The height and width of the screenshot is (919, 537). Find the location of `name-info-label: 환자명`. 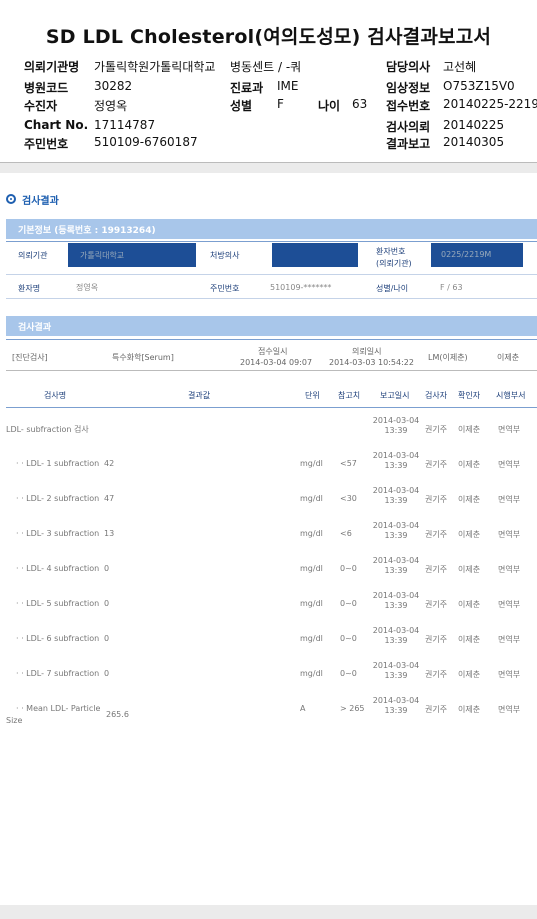

name-info-label: 환자명 is located at coordinates (29, 288).